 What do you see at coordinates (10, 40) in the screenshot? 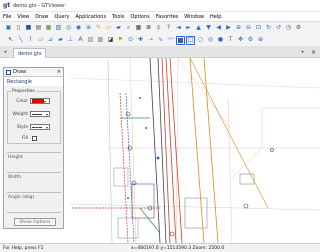
I see `select-button: ↖` at bounding box center [10, 40].